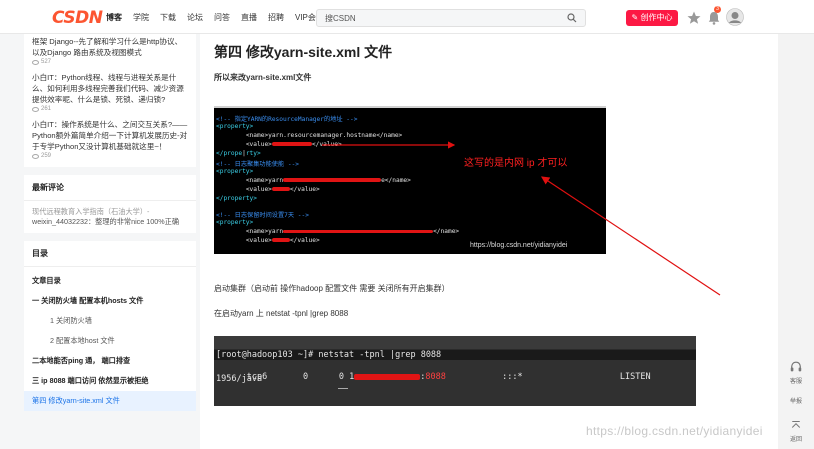  Describe the element at coordinates (512, 377) in the screenshot. I see `netstat-foreign: :::*` at that location.